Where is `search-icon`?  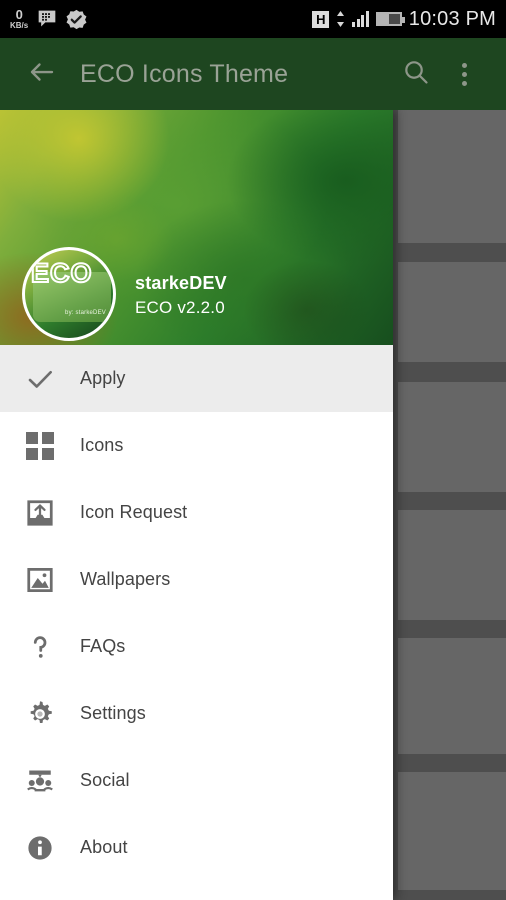 search-icon is located at coordinates (416, 74).